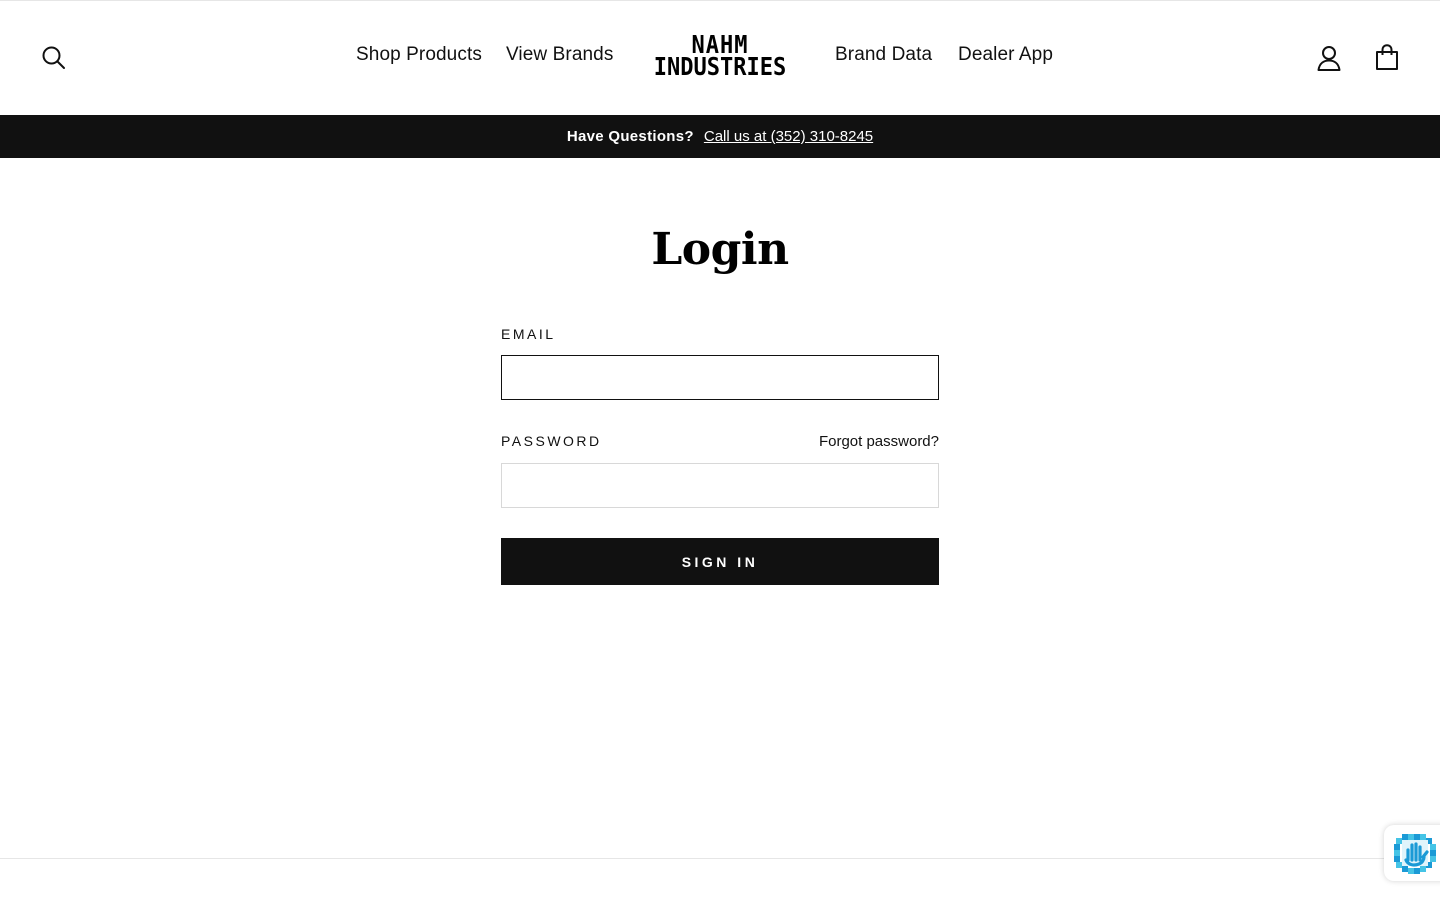 The image size is (1440, 900). I want to click on site-logo: NAHM INDUSTRIES, so click(720, 57).